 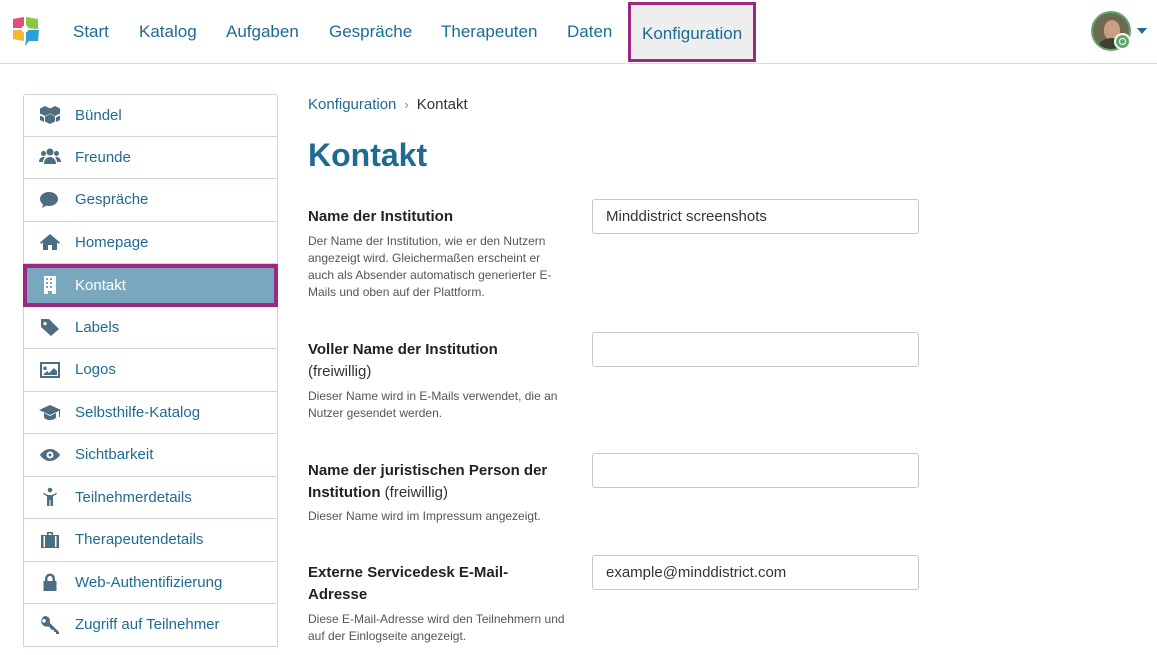 I want to click on tag-icon, so click(x=50, y=327).